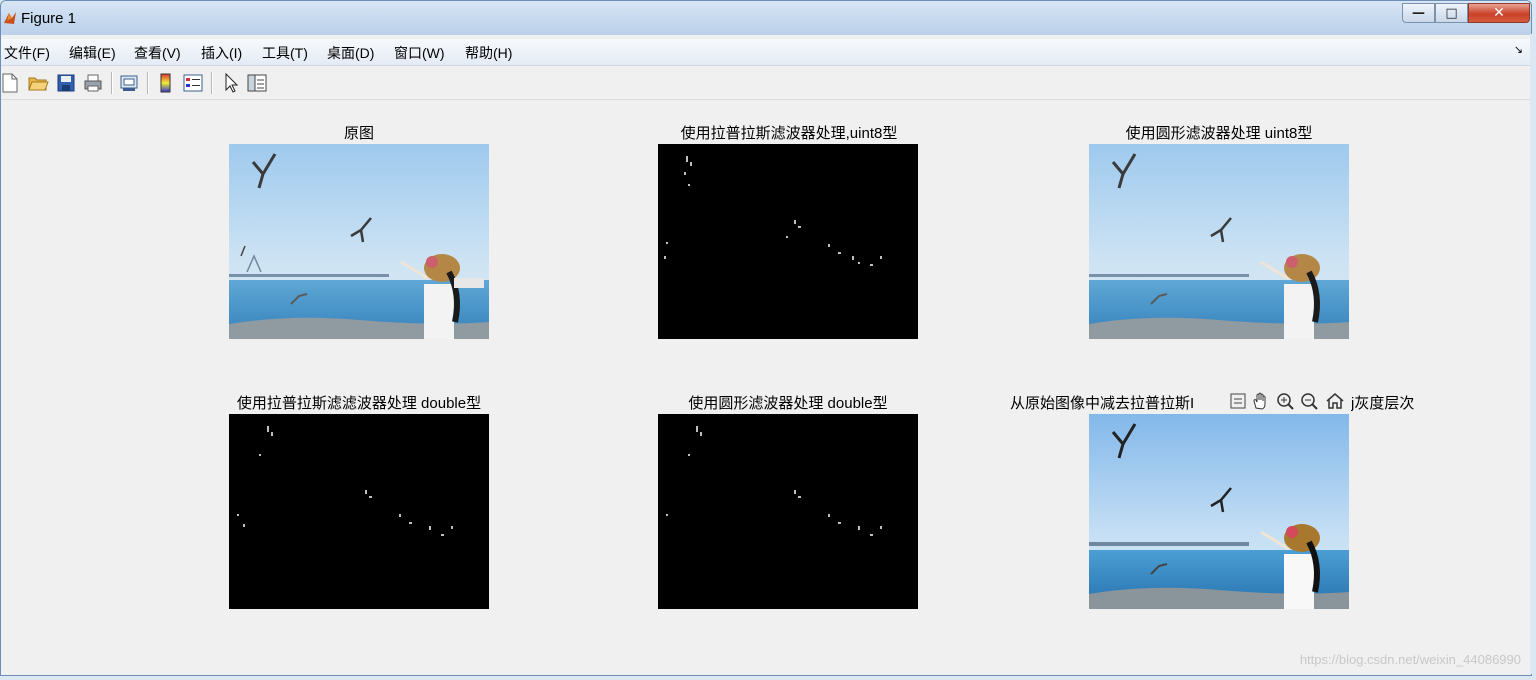 This screenshot has height=680, width=1536. I want to click on subplot-title-4: 使用拉普拉斯滤滤波器处理 double型, so click(359, 403).